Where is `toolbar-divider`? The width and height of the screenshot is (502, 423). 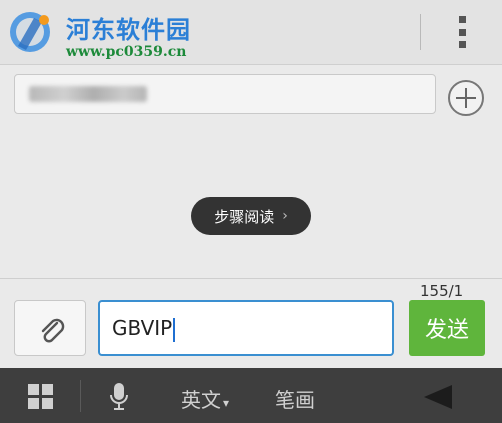 toolbar-divider is located at coordinates (80, 396).